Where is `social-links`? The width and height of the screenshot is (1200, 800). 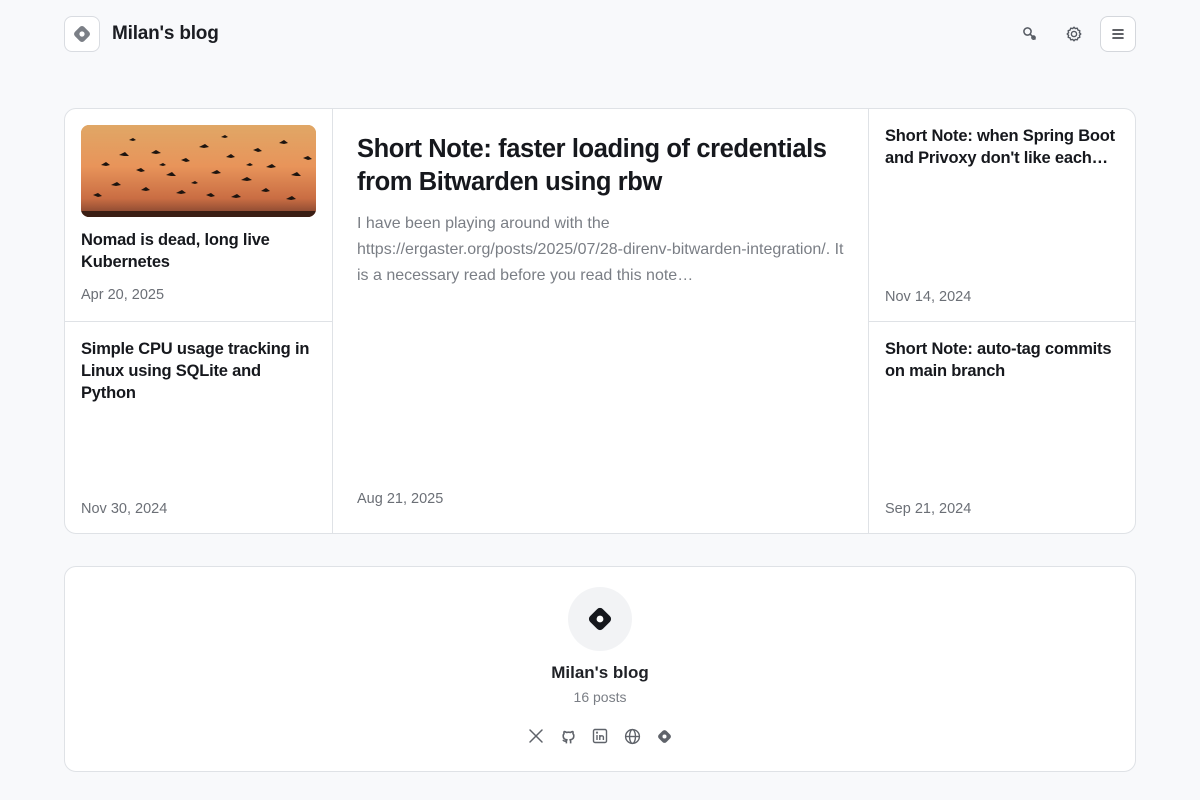
social-links is located at coordinates (600, 736).